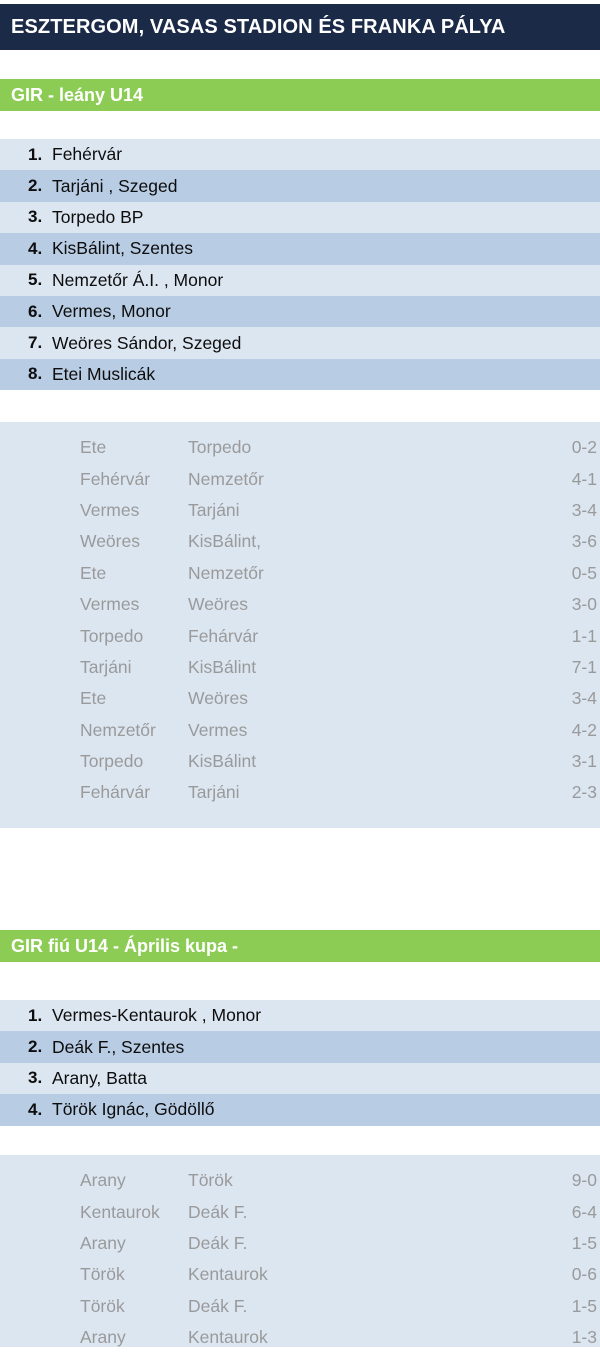 This screenshot has width=600, height=1353. I want to click on table-row: Ete Weöres 3-4, so click(300, 698).